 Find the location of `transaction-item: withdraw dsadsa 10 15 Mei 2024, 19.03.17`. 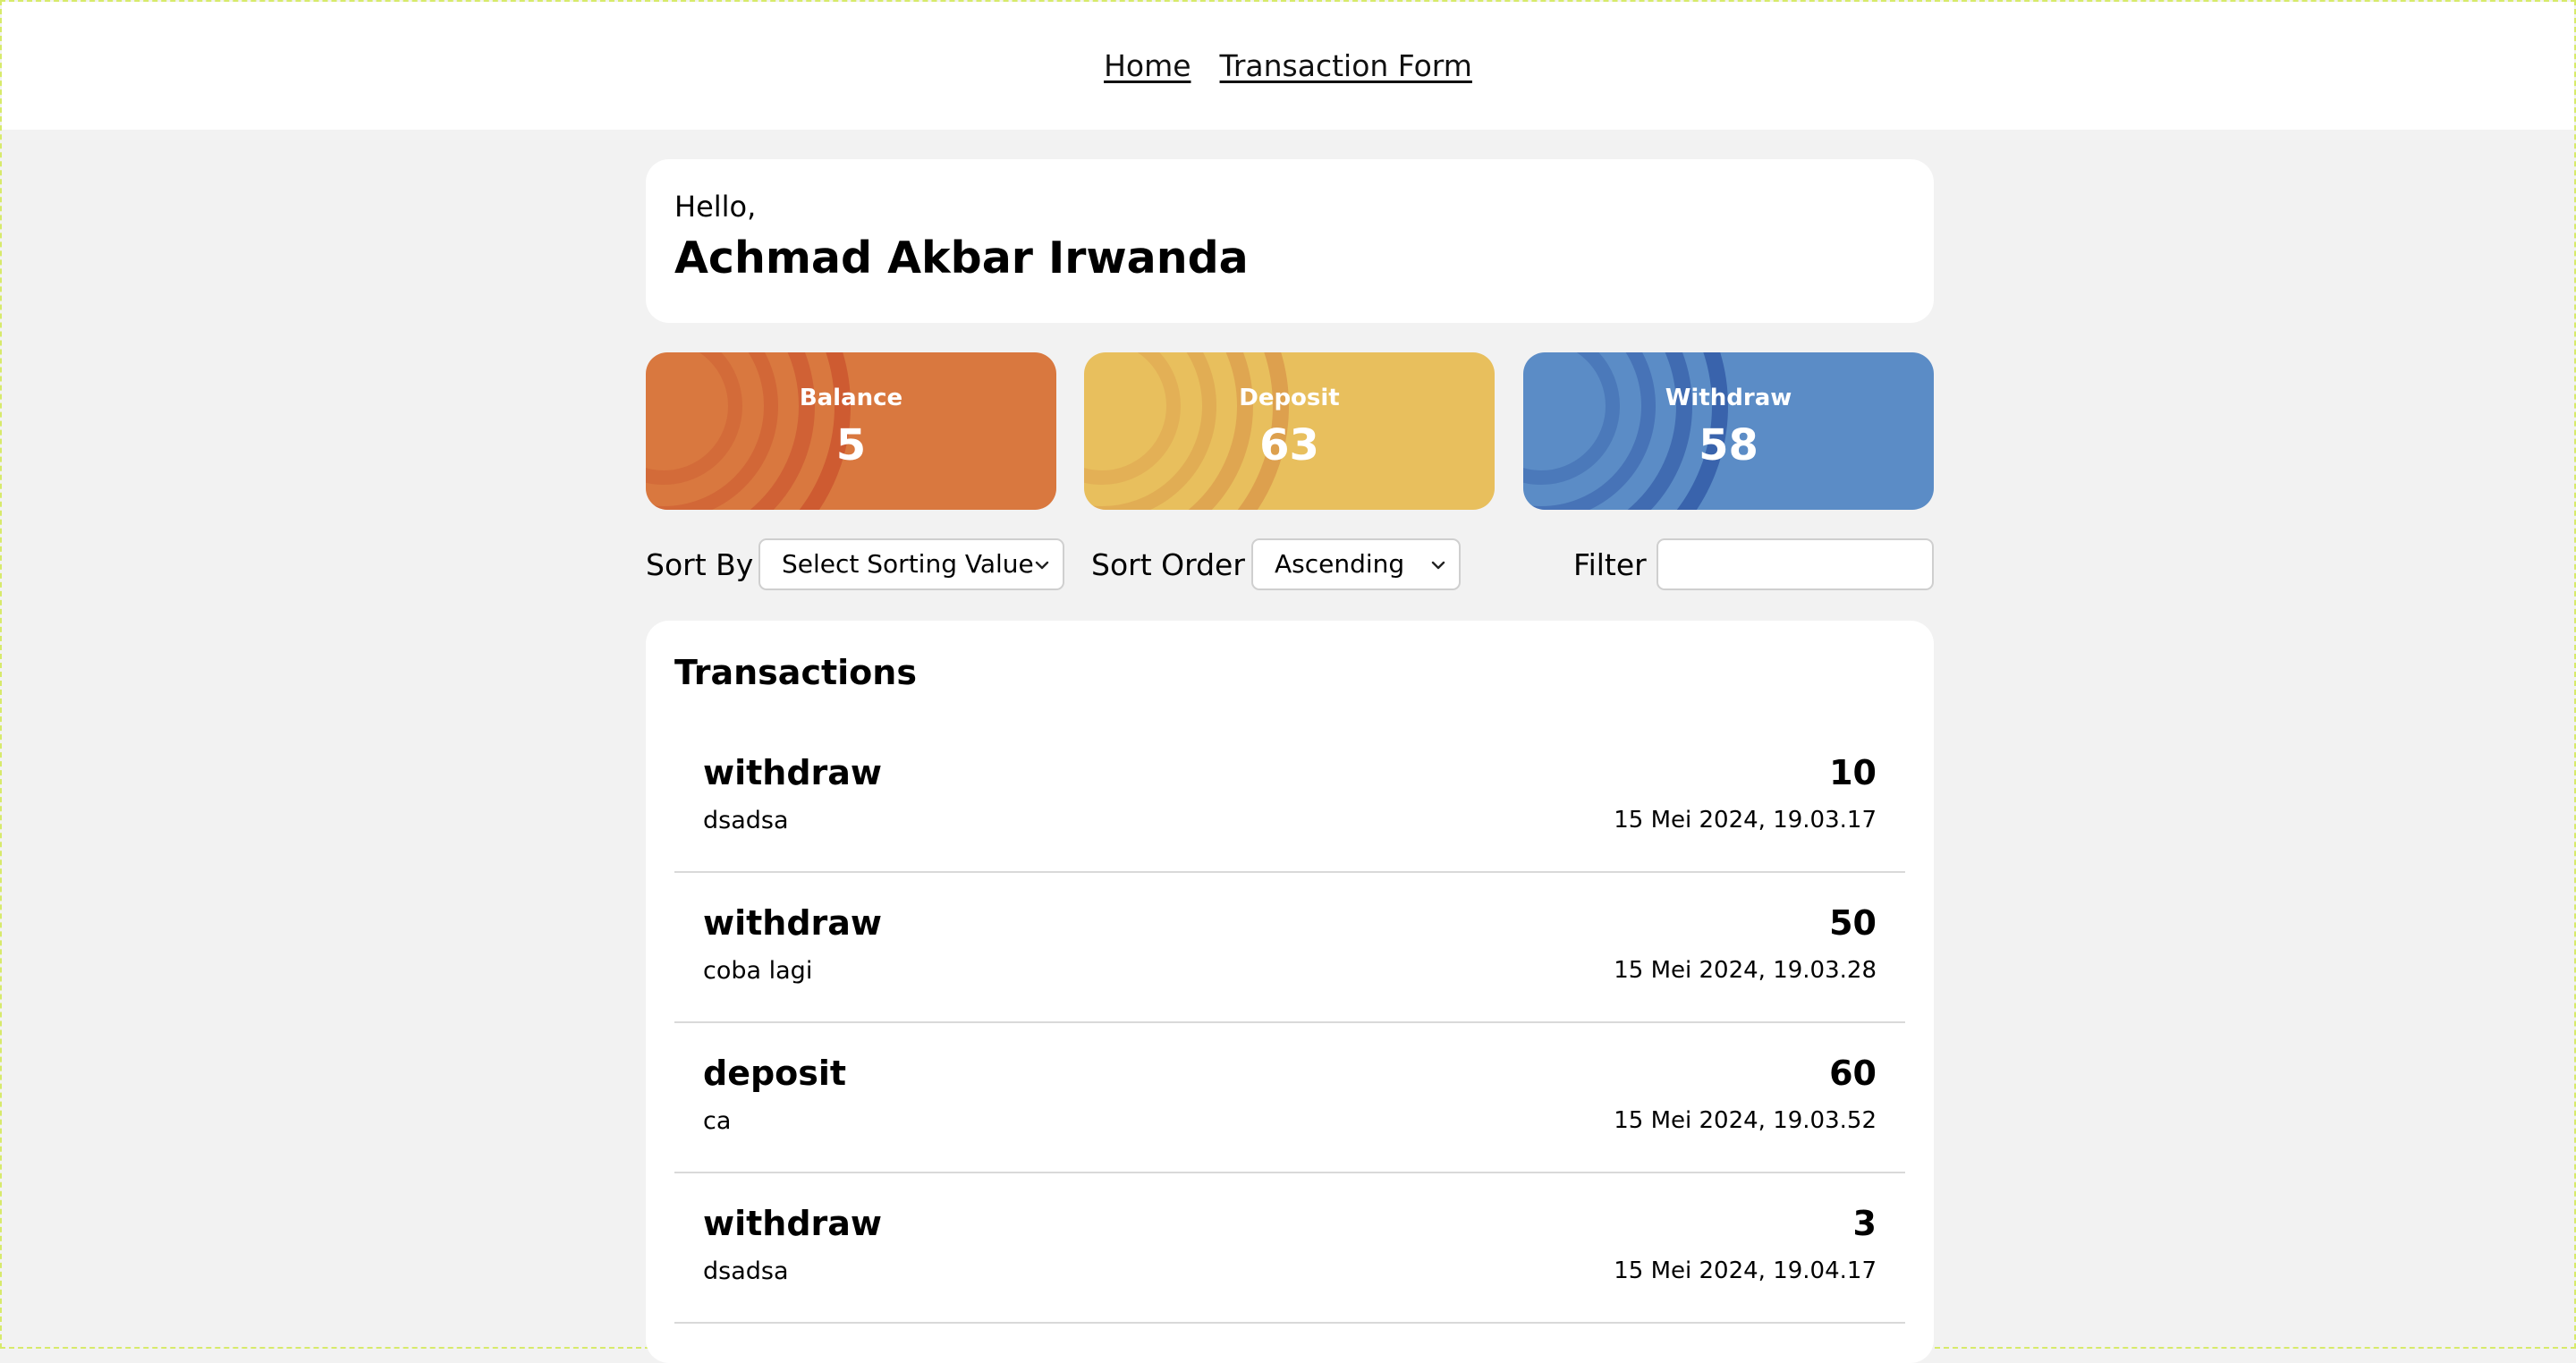

transaction-item: withdraw dsadsa 10 15 Mei 2024, 19.03.17 is located at coordinates (1289, 798).